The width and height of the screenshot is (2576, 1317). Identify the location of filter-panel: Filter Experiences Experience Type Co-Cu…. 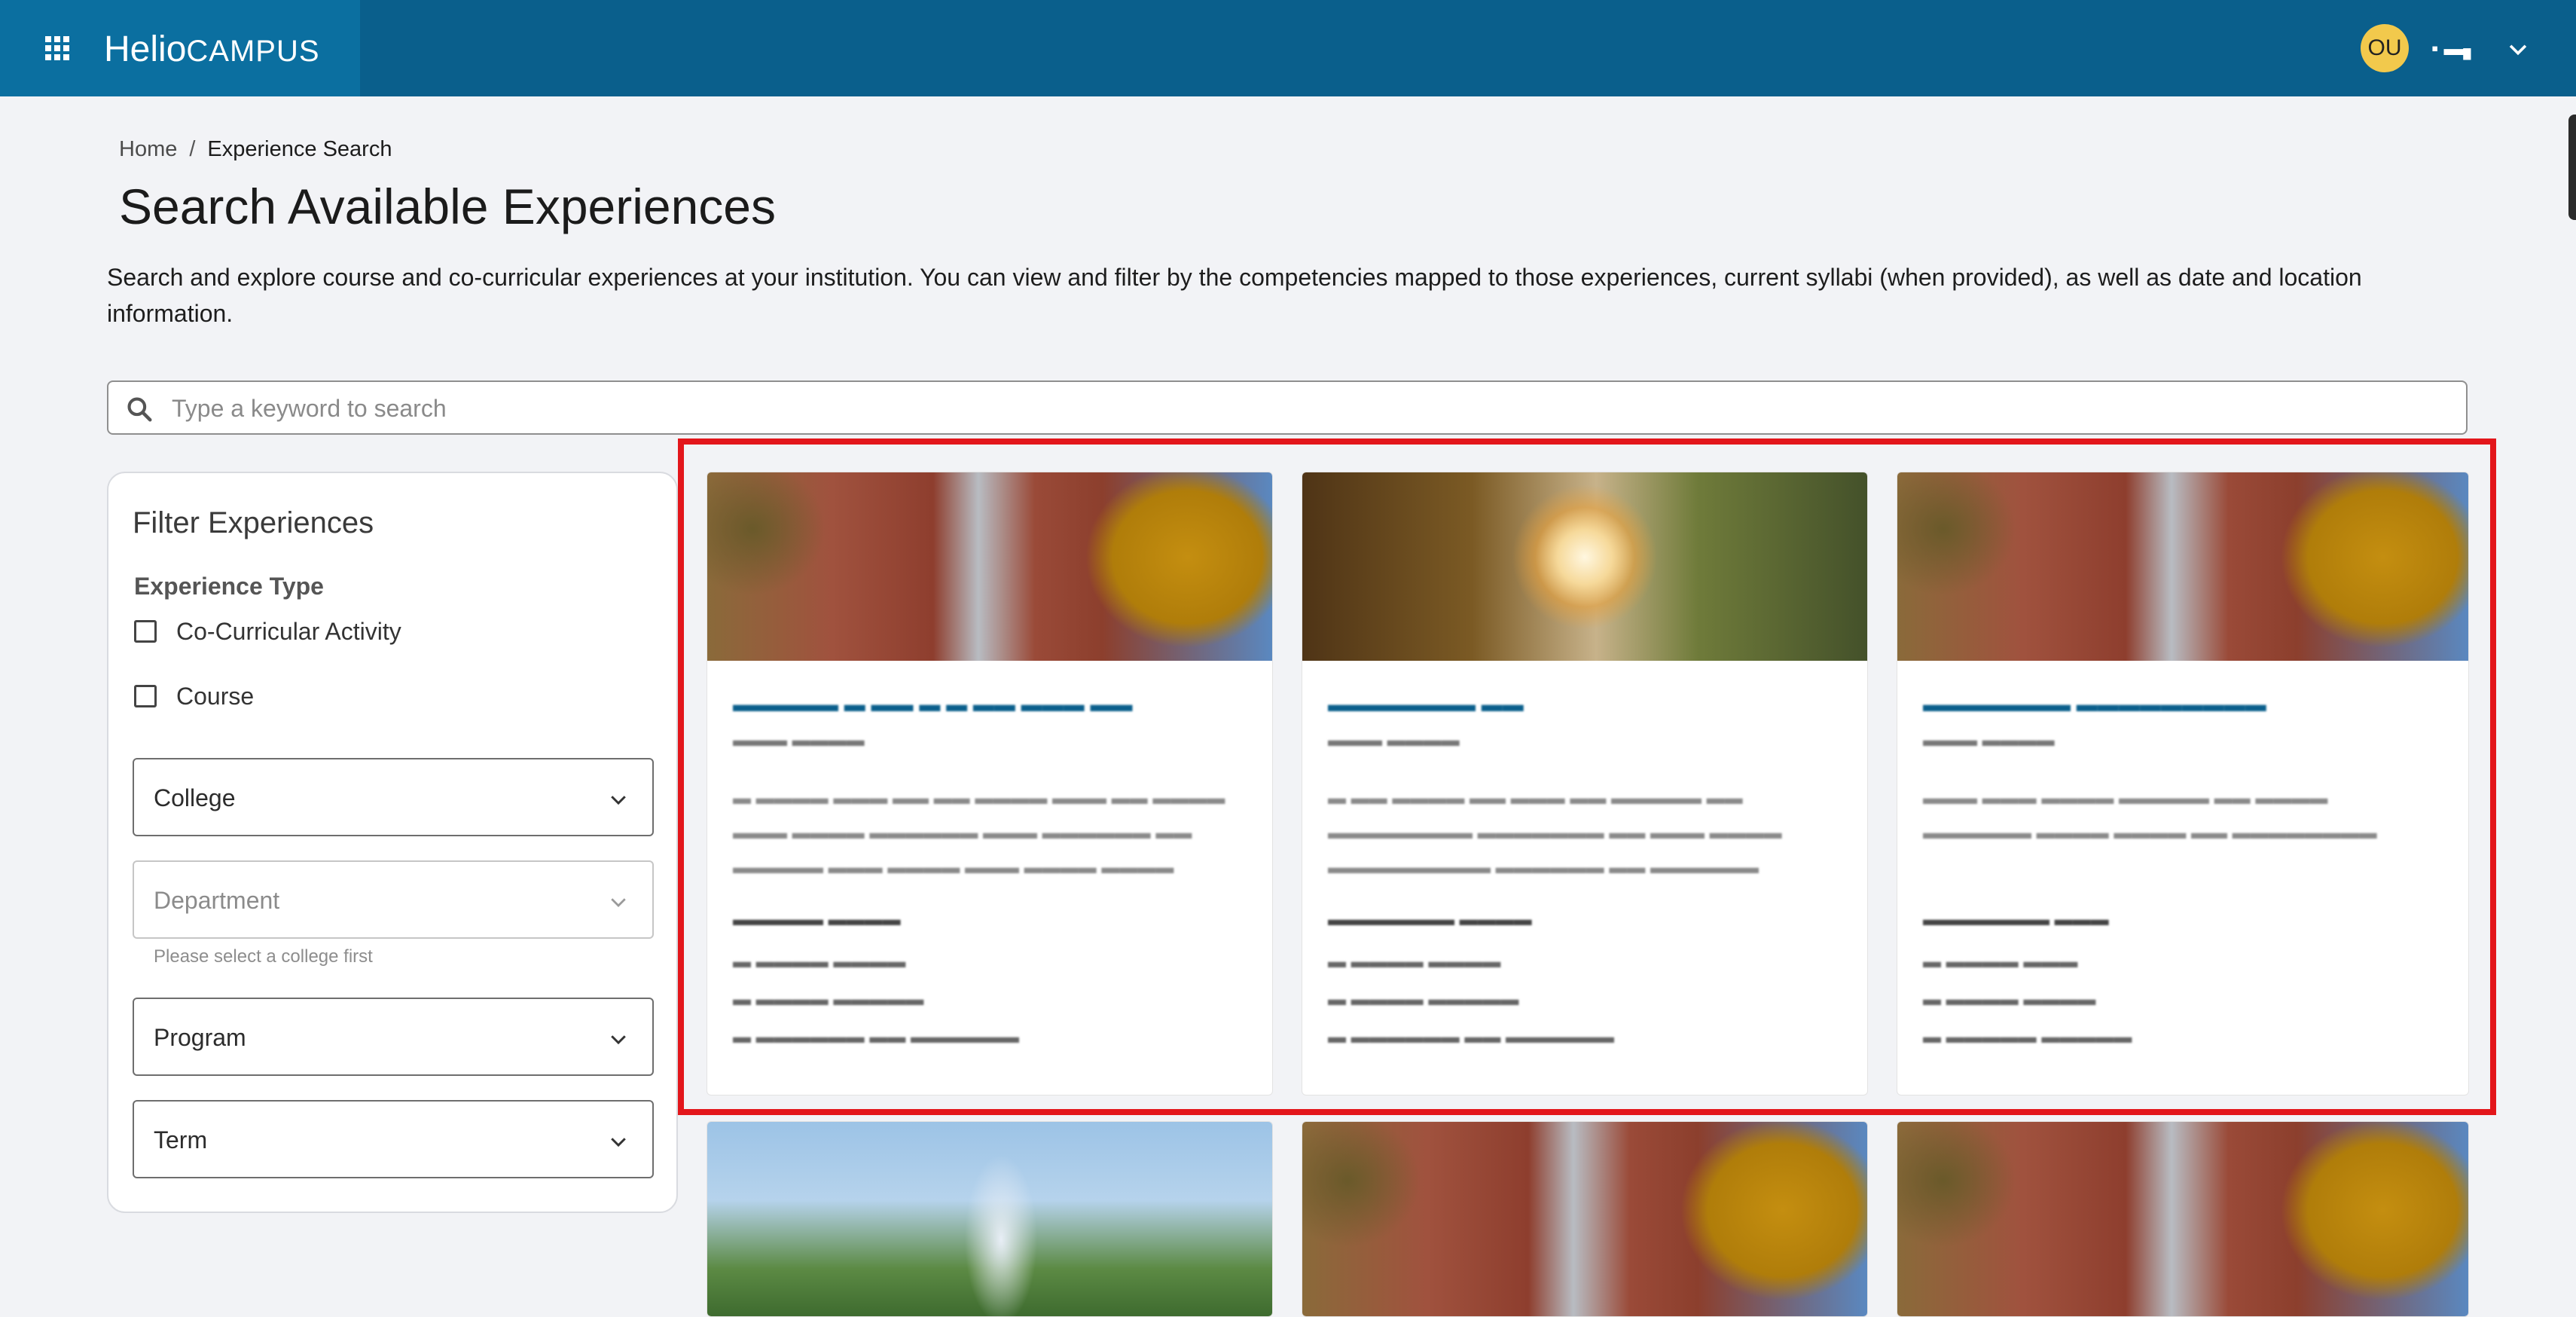
(392, 843).